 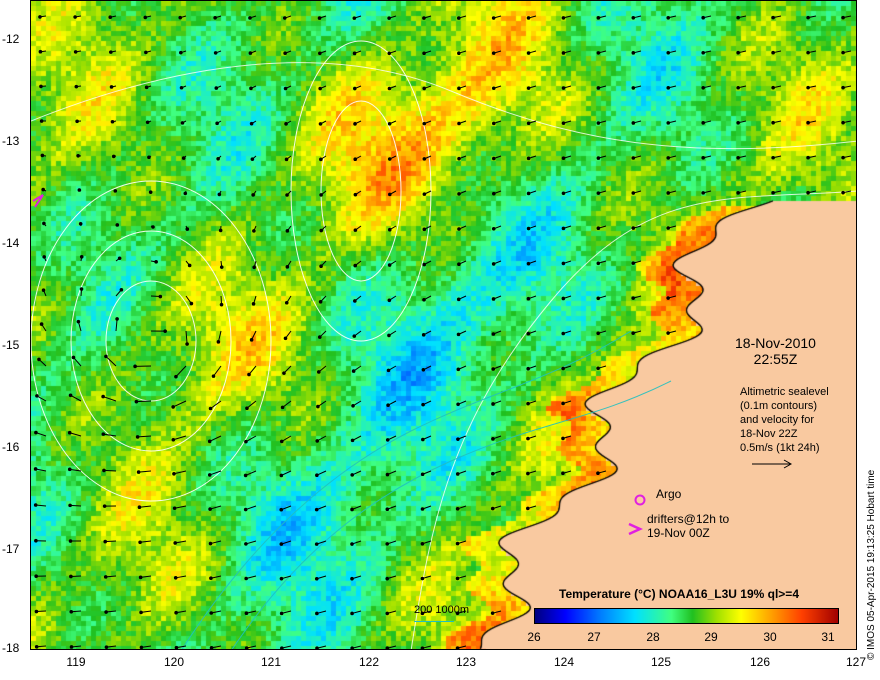 I want to click on y-tick: -16, so click(x=11, y=447).